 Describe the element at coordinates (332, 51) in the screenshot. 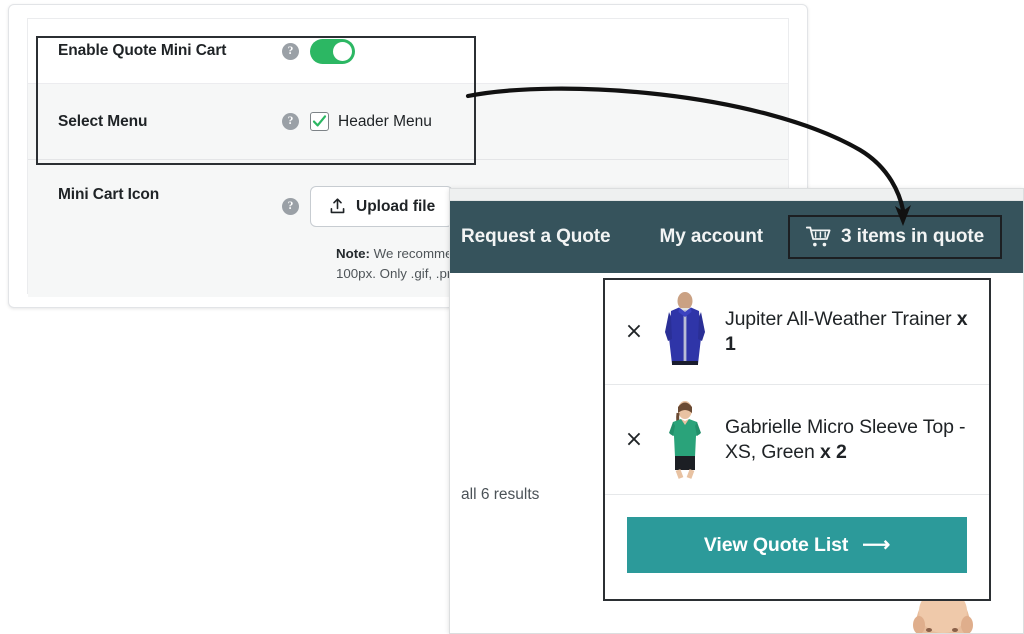

I see `enable-quote-mini-cart-toggle` at that location.